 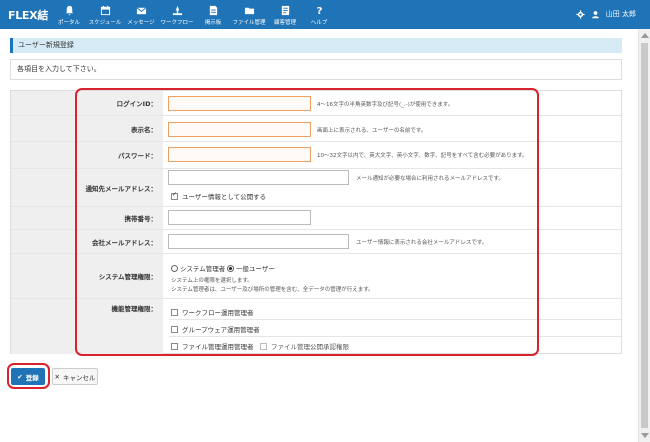 I want to click on label-file-publish-approval: ファイル管理公開承認権限, so click(x=310, y=347).